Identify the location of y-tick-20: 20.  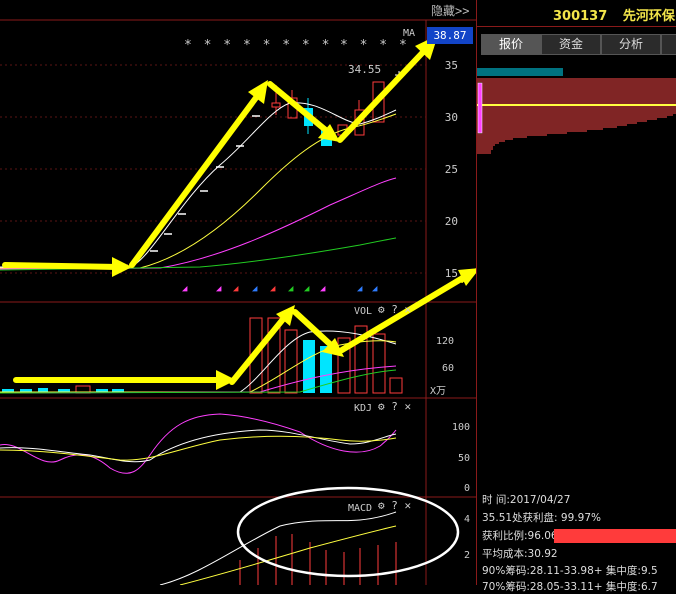
(451, 221).